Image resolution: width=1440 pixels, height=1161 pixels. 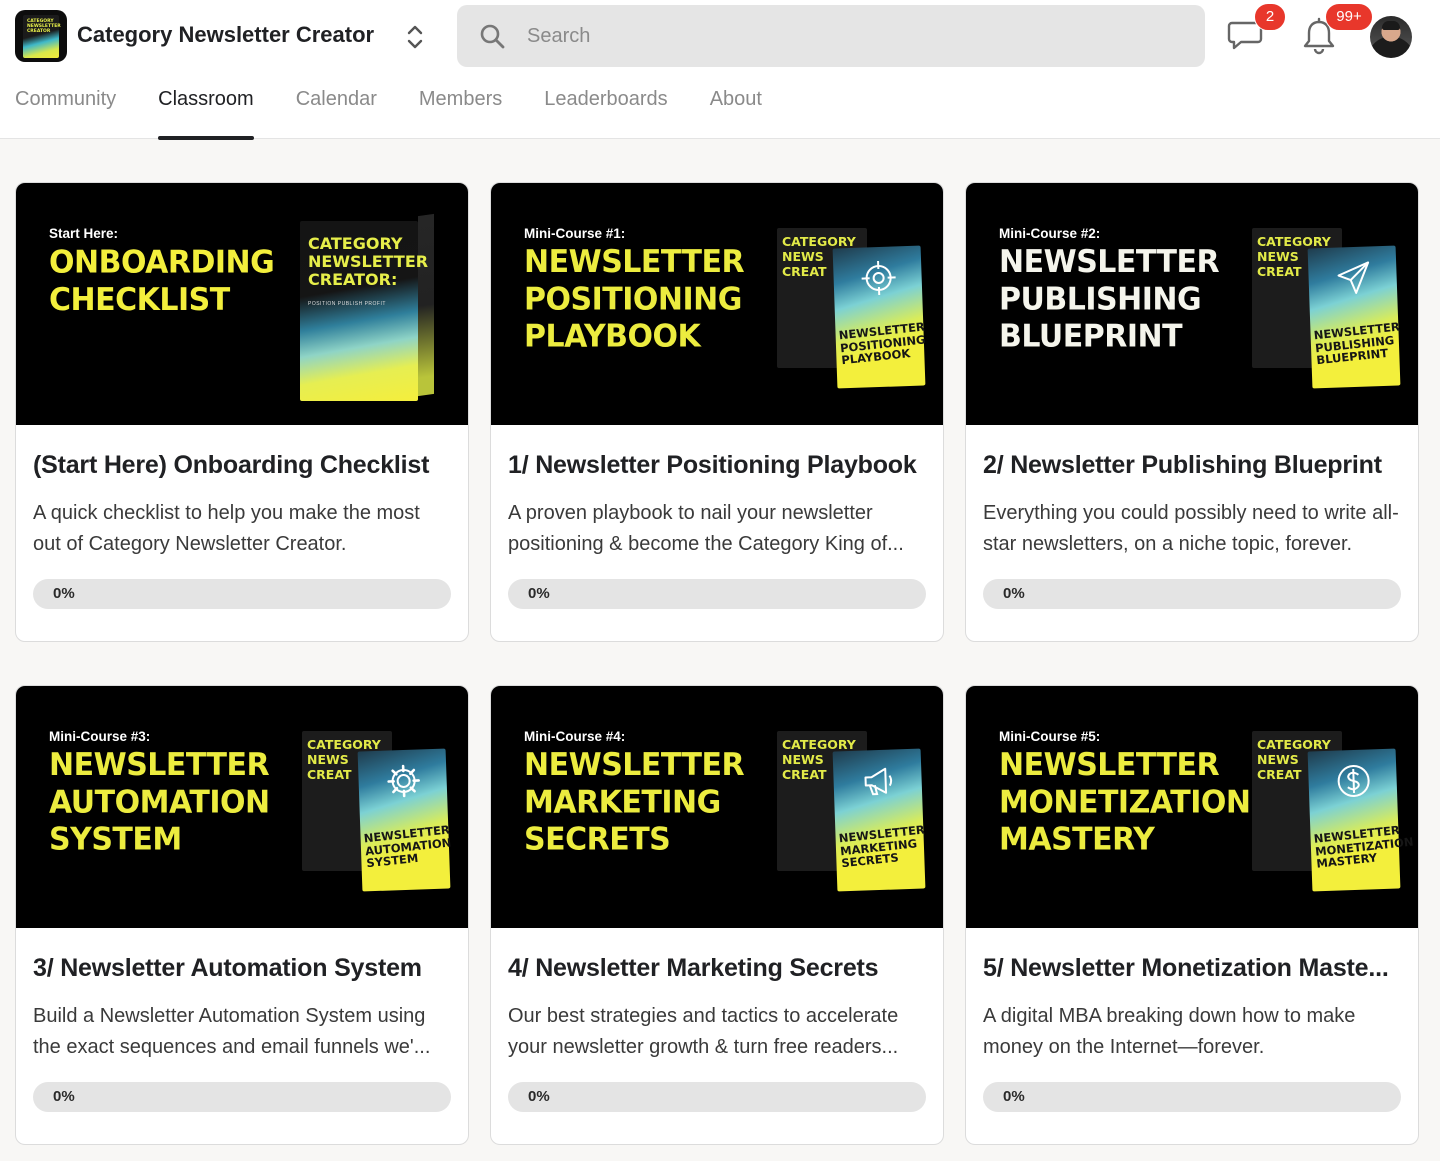 I want to click on logo-text: CATEGORY NEWSLETTER CREATOR, so click(x=44, y=26).